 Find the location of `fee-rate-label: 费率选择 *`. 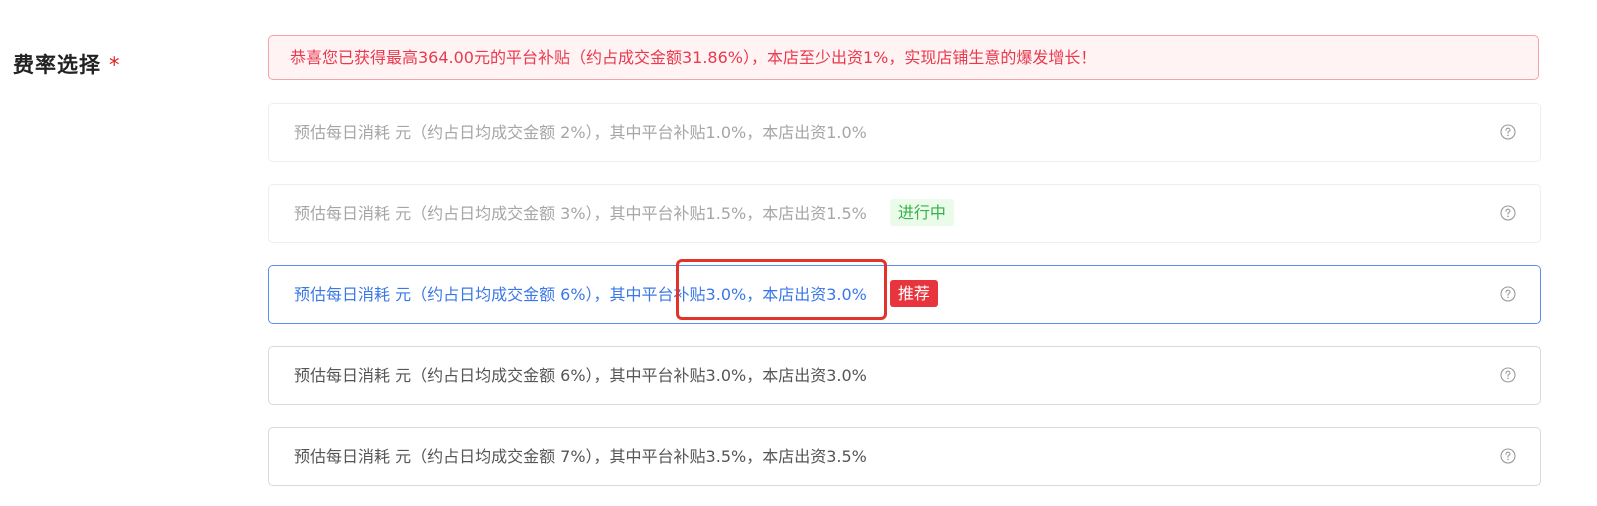

fee-rate-label: 费率选择 * is located at coordinates (67, 64).